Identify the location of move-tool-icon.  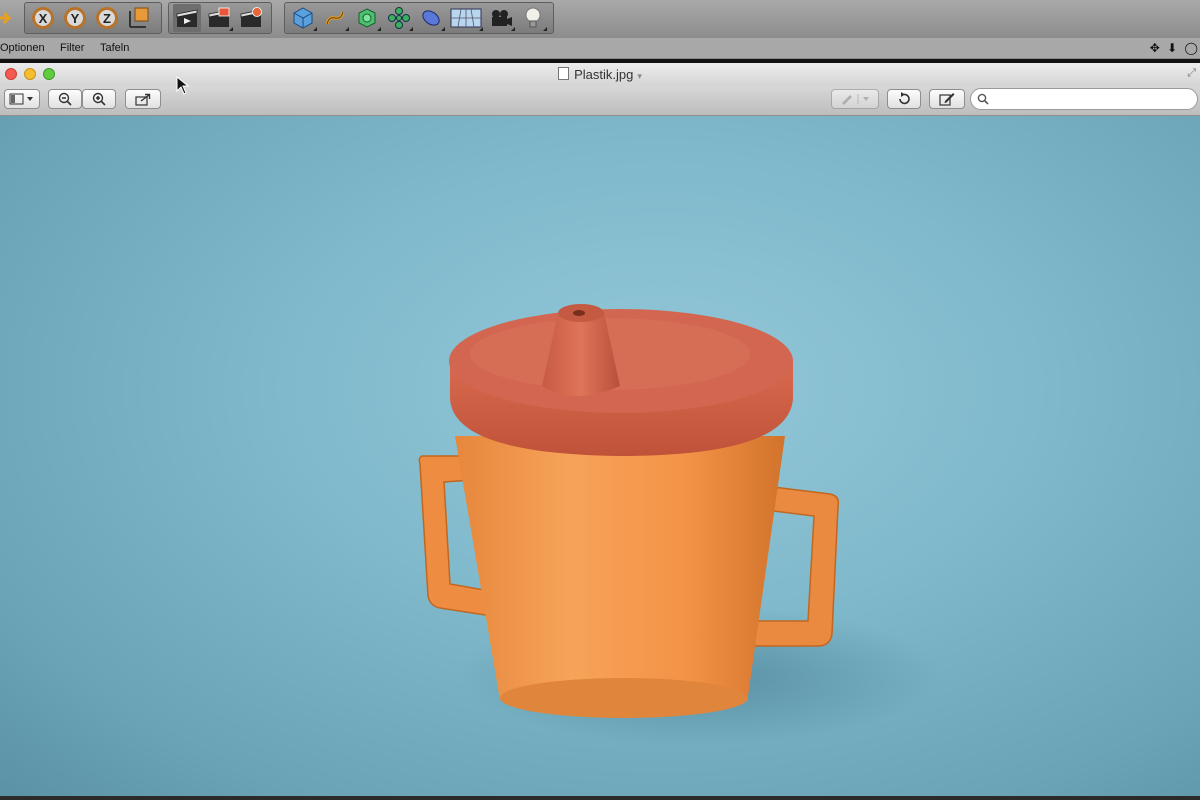
(6, 18).